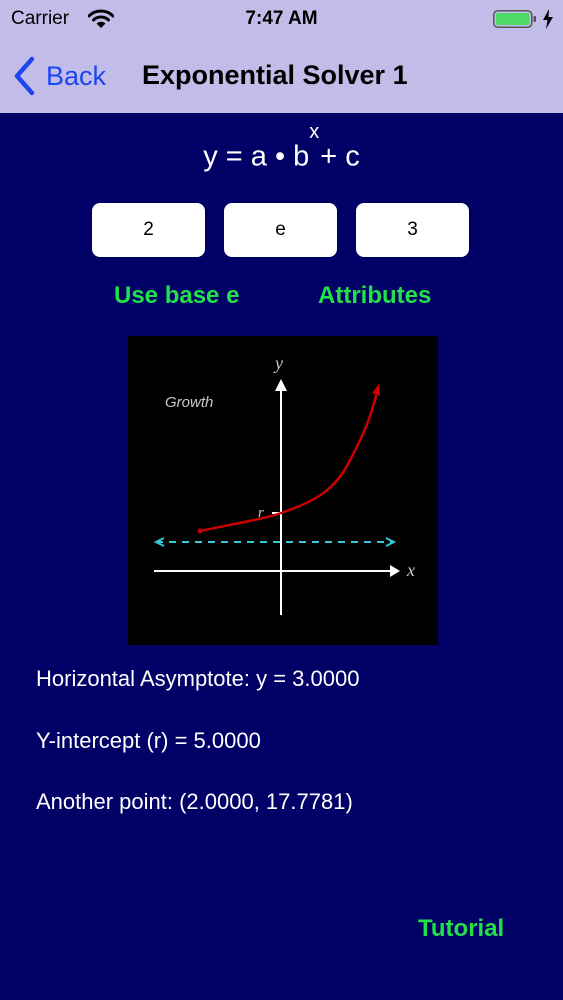 Image resolution: width=563 pixels, height=1000 pixels. Describe the element at coordinates (198, 678) in the screenshot. I see `asymptote-result: Horizontal Asymptote: y = 3.0000` at that location.